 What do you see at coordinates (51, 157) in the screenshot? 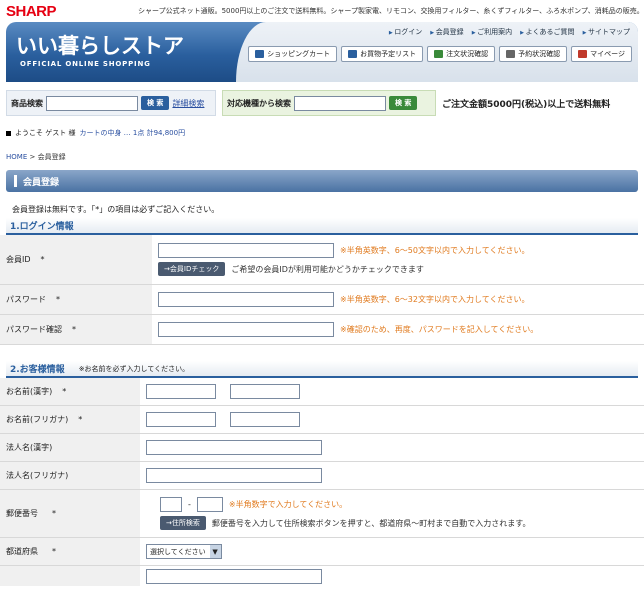
I see `breadcrumb-current: 会員登録` at bounding box center [51, 157].